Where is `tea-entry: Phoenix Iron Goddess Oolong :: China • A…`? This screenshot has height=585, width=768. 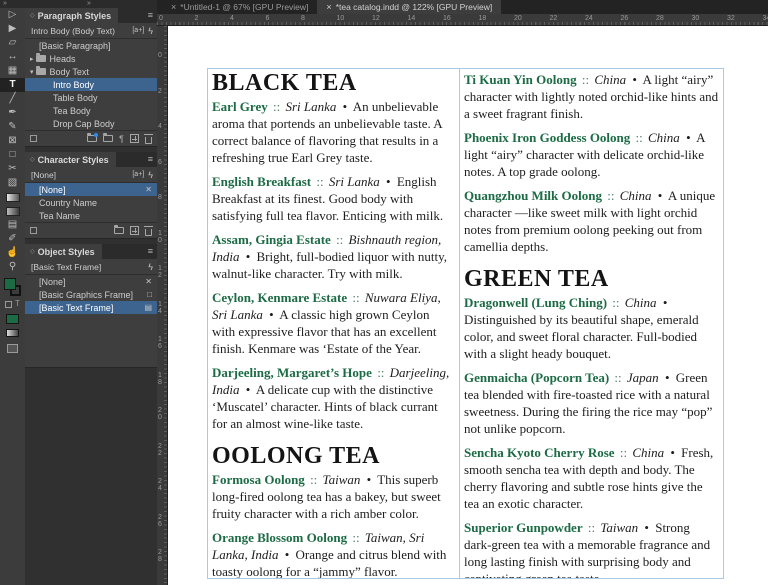
tea-entry: Phoenix Iron Goddess Oolong :: China • A… is located at coordinates (591, 154).